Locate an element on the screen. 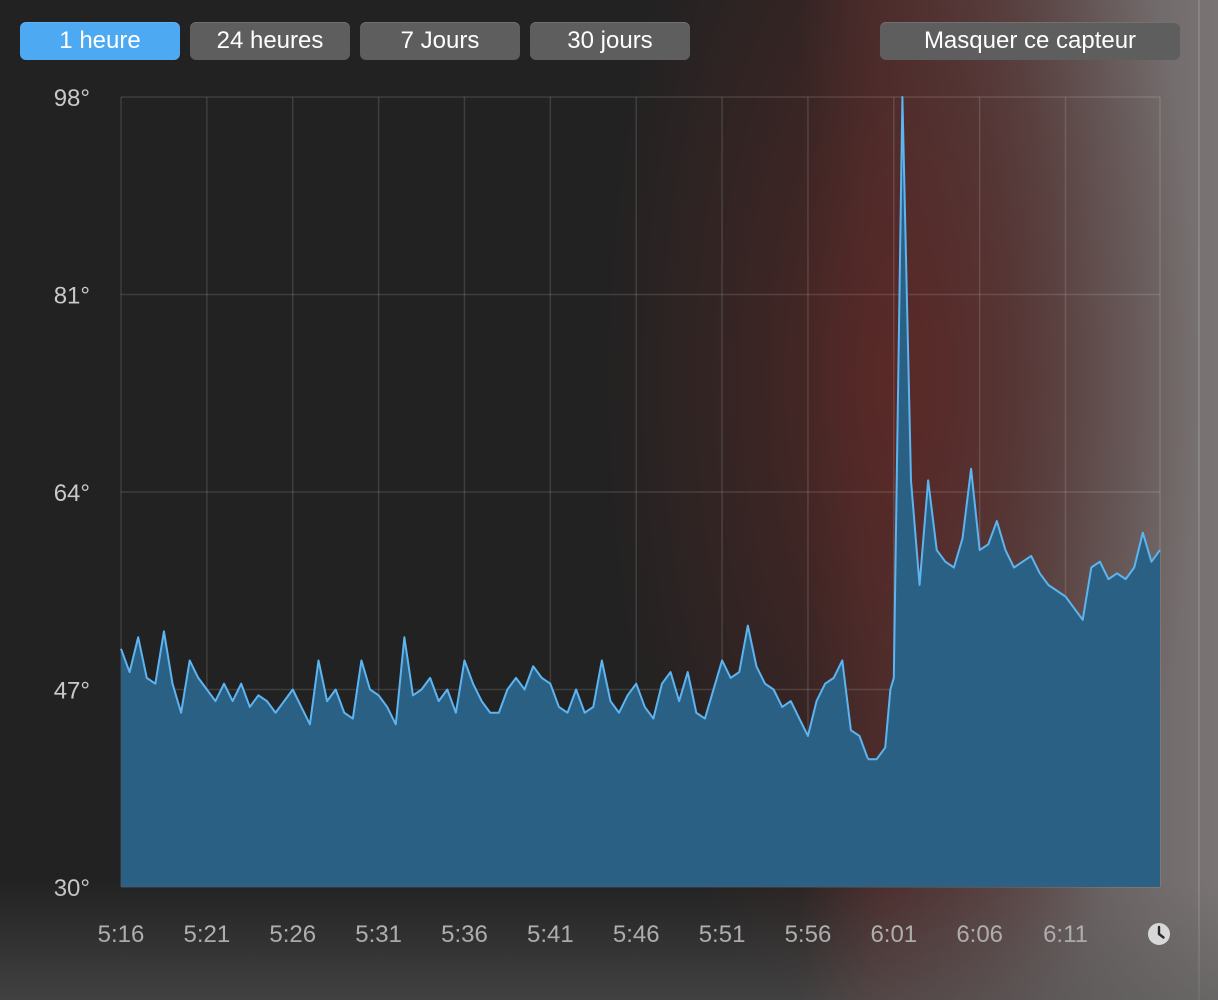 The width and height of the screenshot is (1218, 1000). tab-30-days: 30 jours is located at coordinates (610, 41).